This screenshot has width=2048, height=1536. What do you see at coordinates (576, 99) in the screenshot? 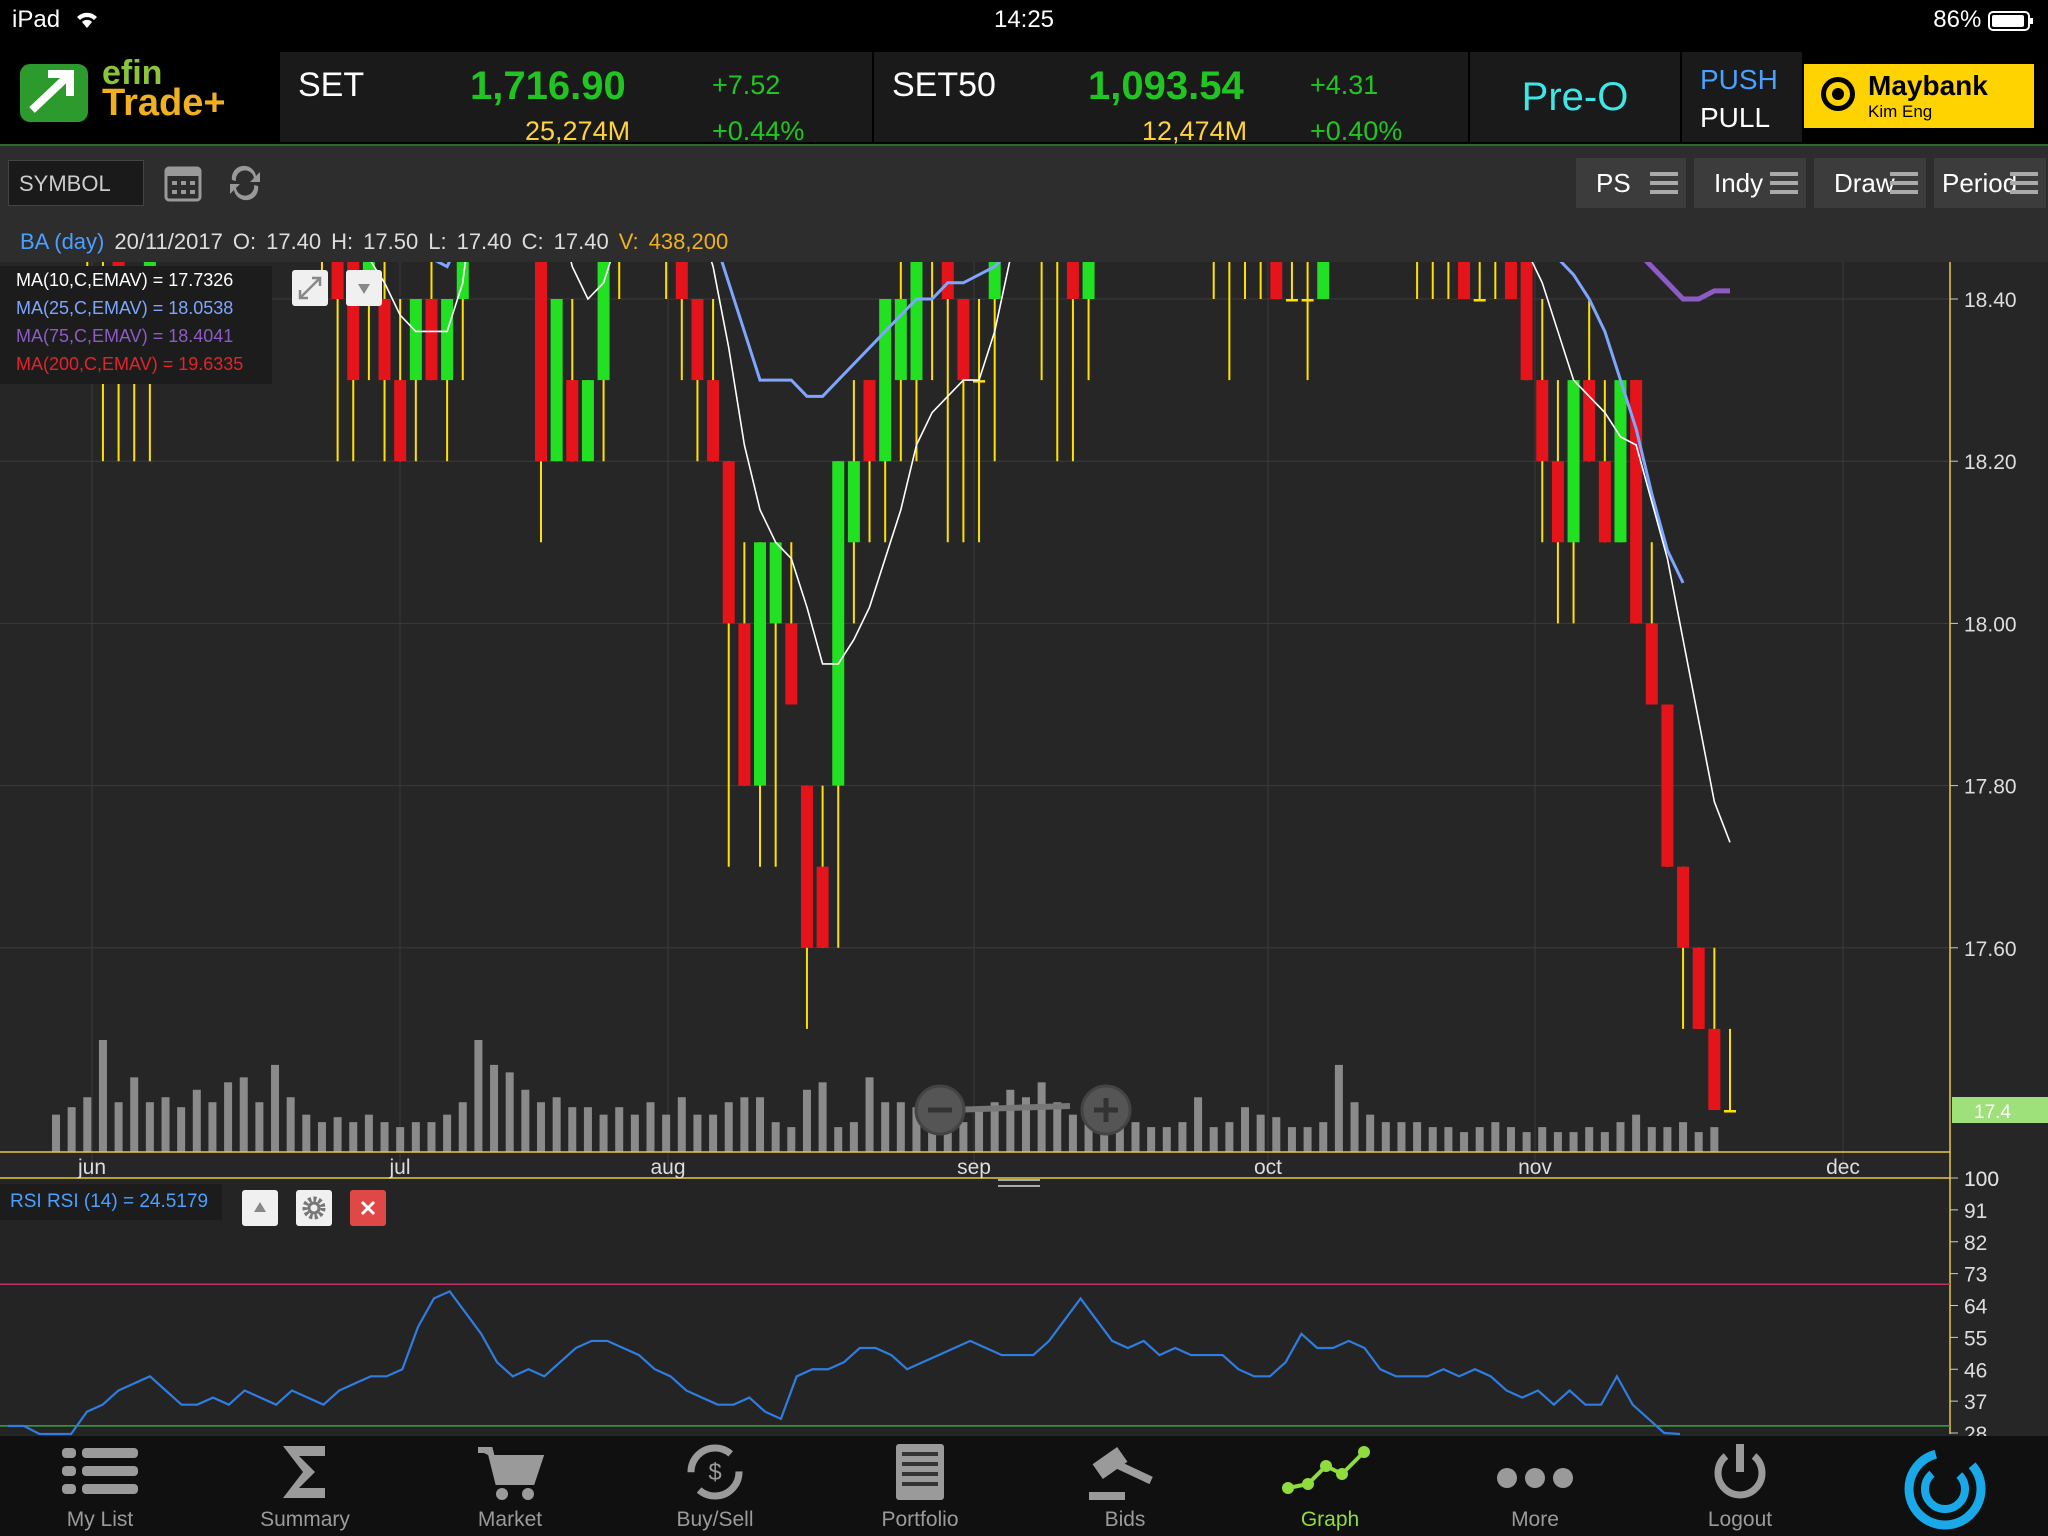
I see `index-set: SET 1,716.90 25,274M +7.52 +0.44%` at bounding box center [576, 99].